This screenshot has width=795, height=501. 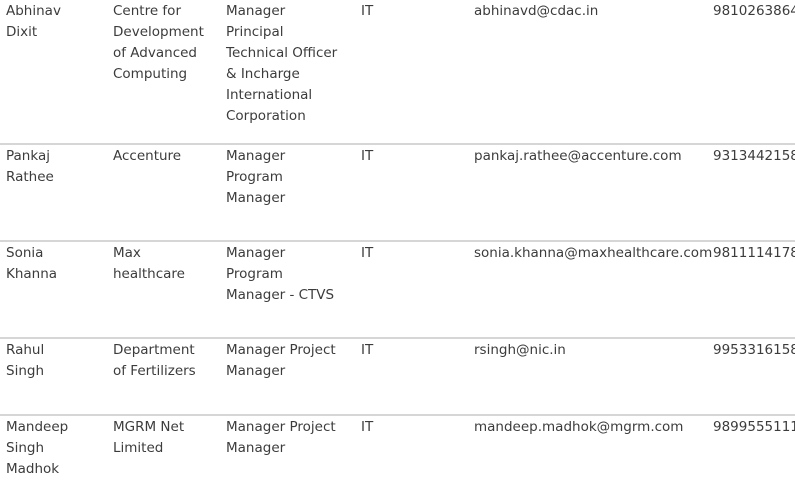 I want to click on contact-phone: 9313442158, so click(x=754, y=156).